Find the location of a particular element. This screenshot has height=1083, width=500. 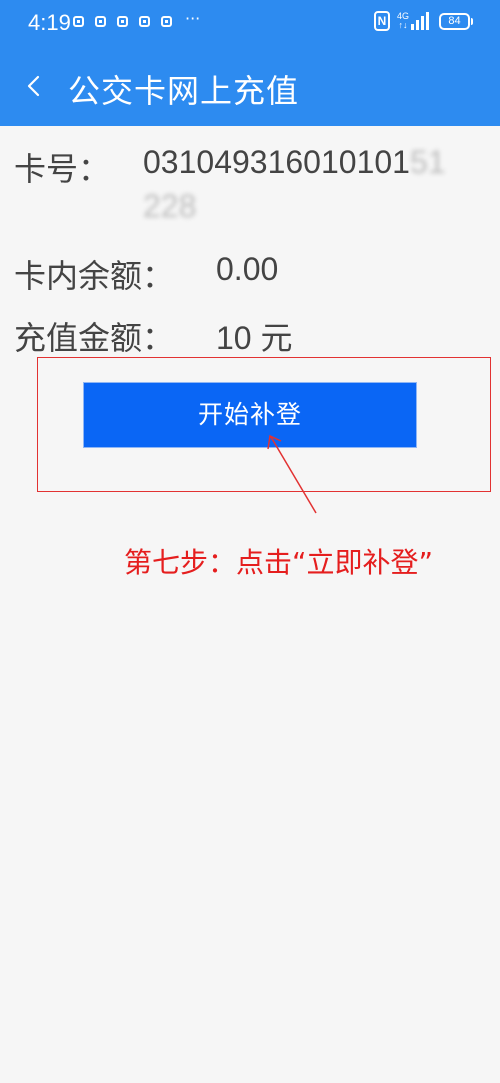

balance-value: 0.00 is located at coordinates (247, 269).